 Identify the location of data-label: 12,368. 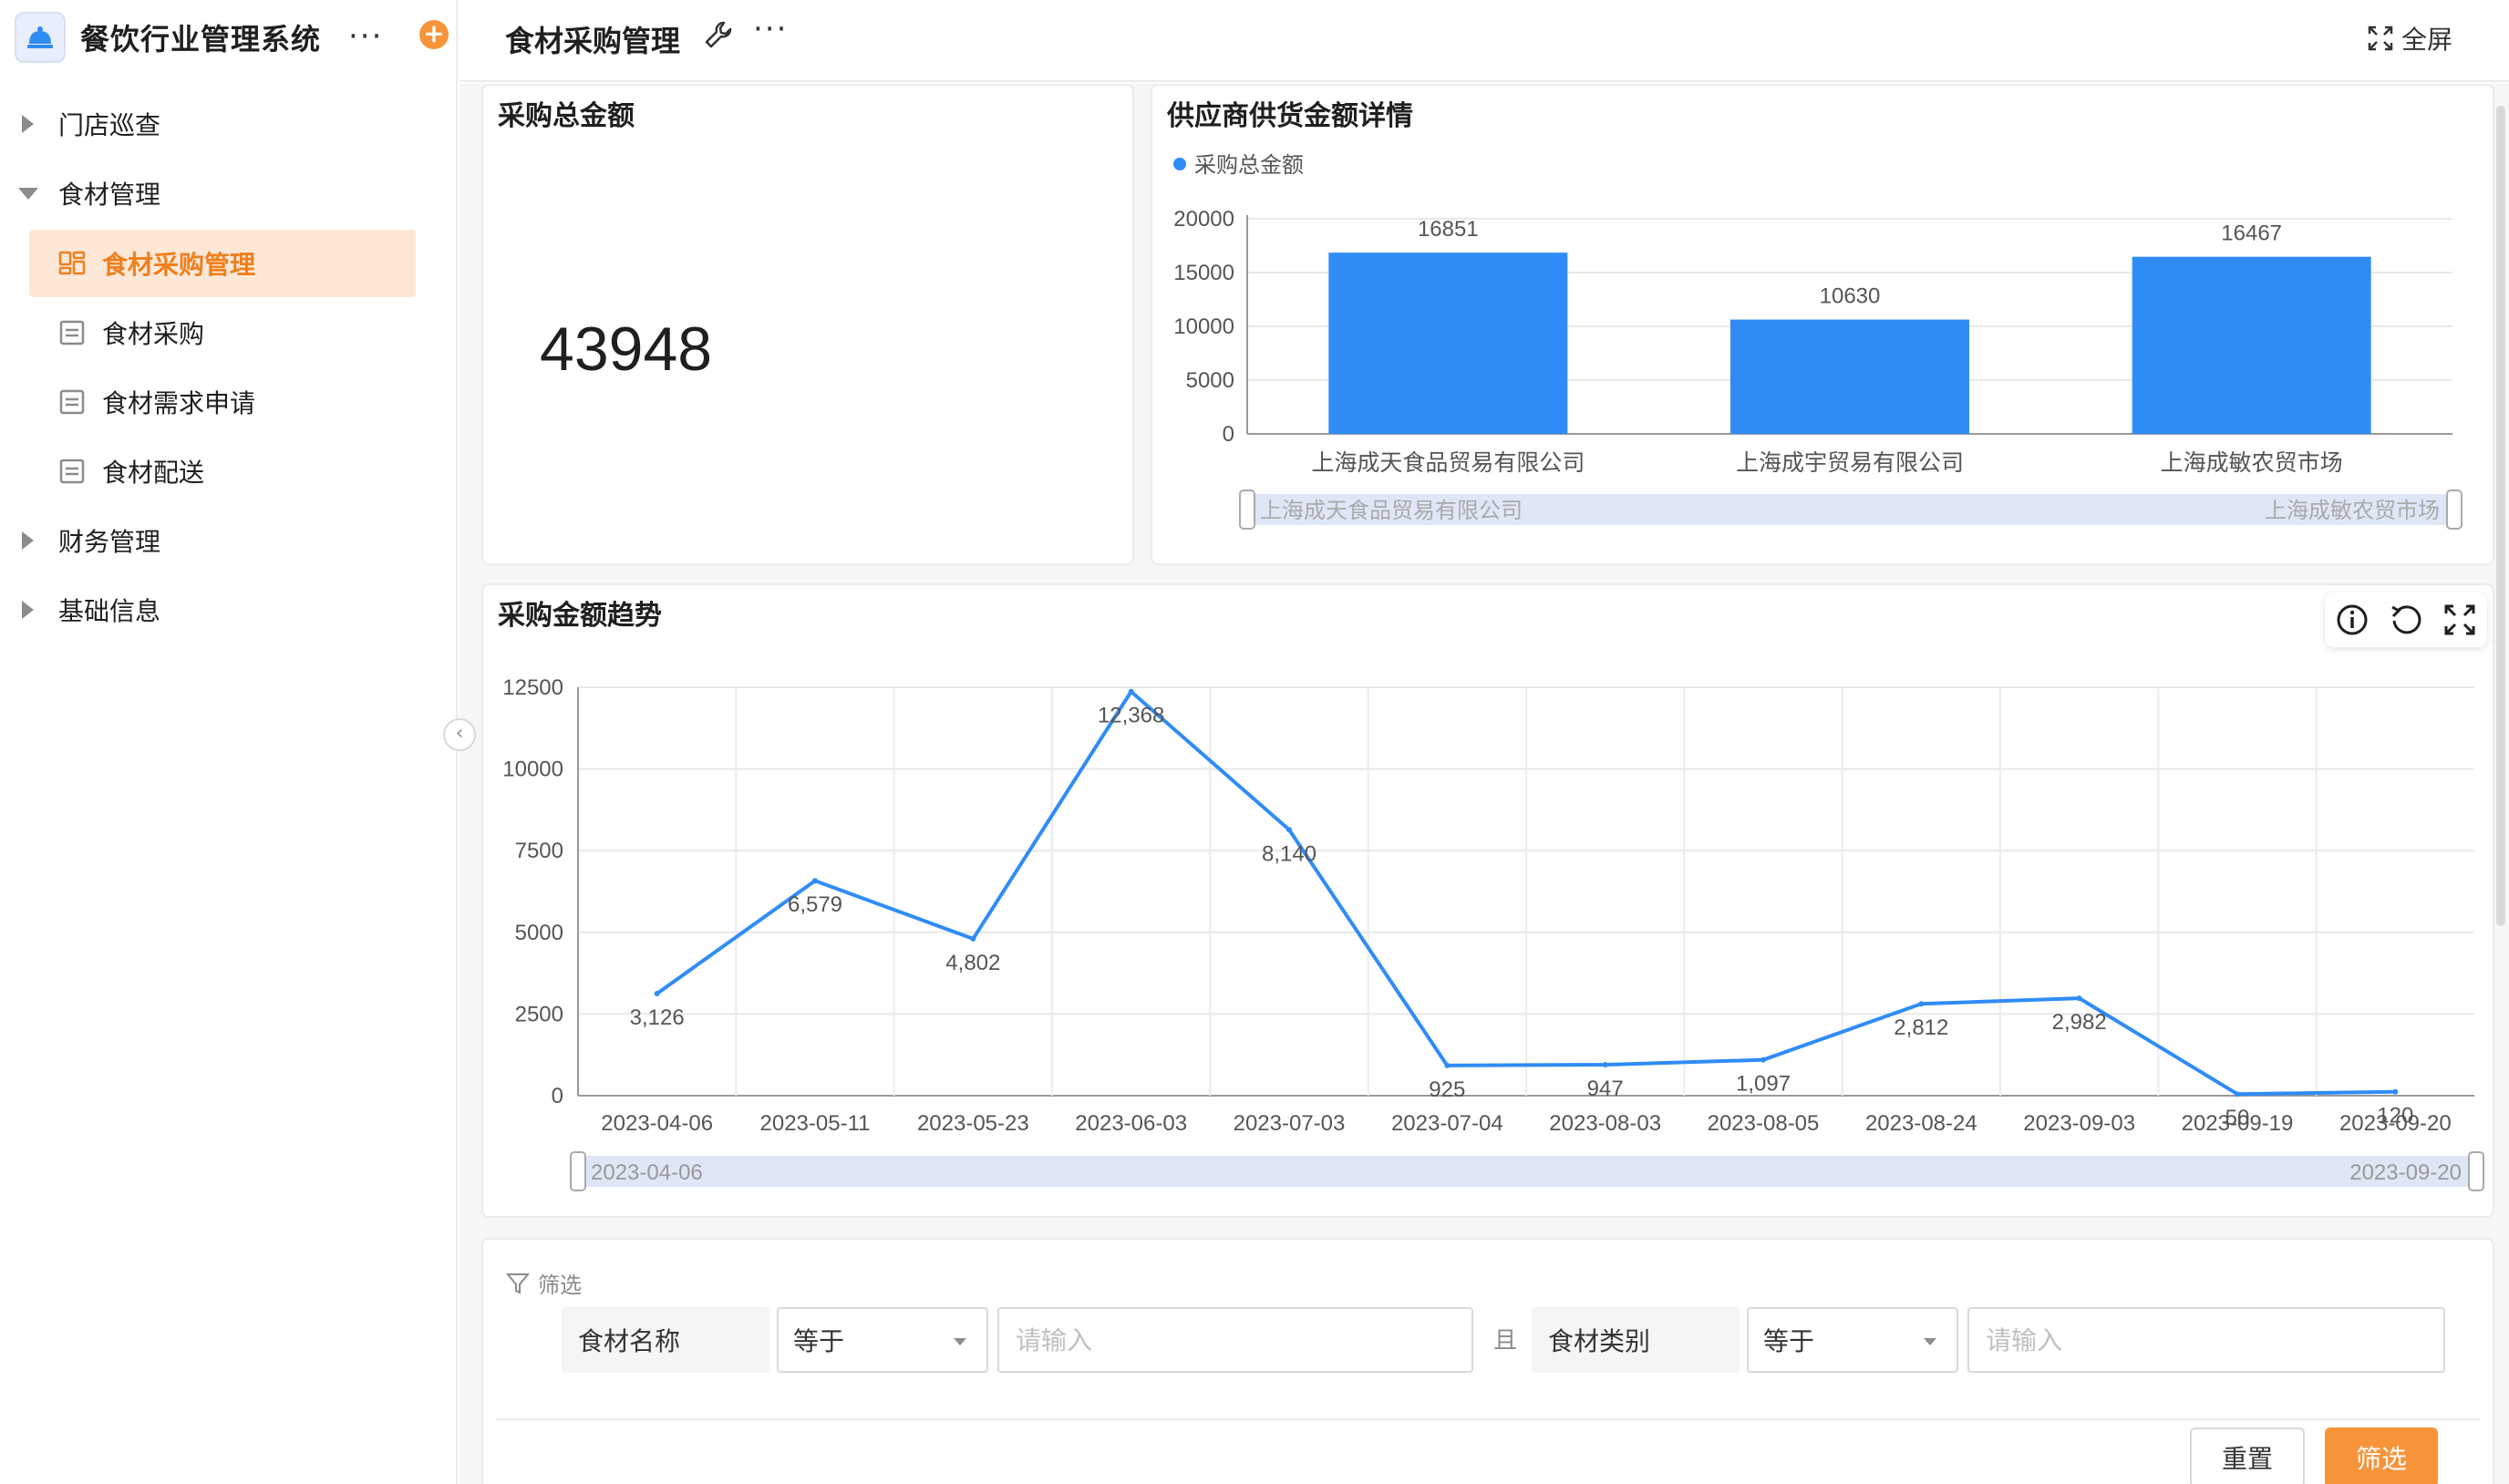
(1131, 716).